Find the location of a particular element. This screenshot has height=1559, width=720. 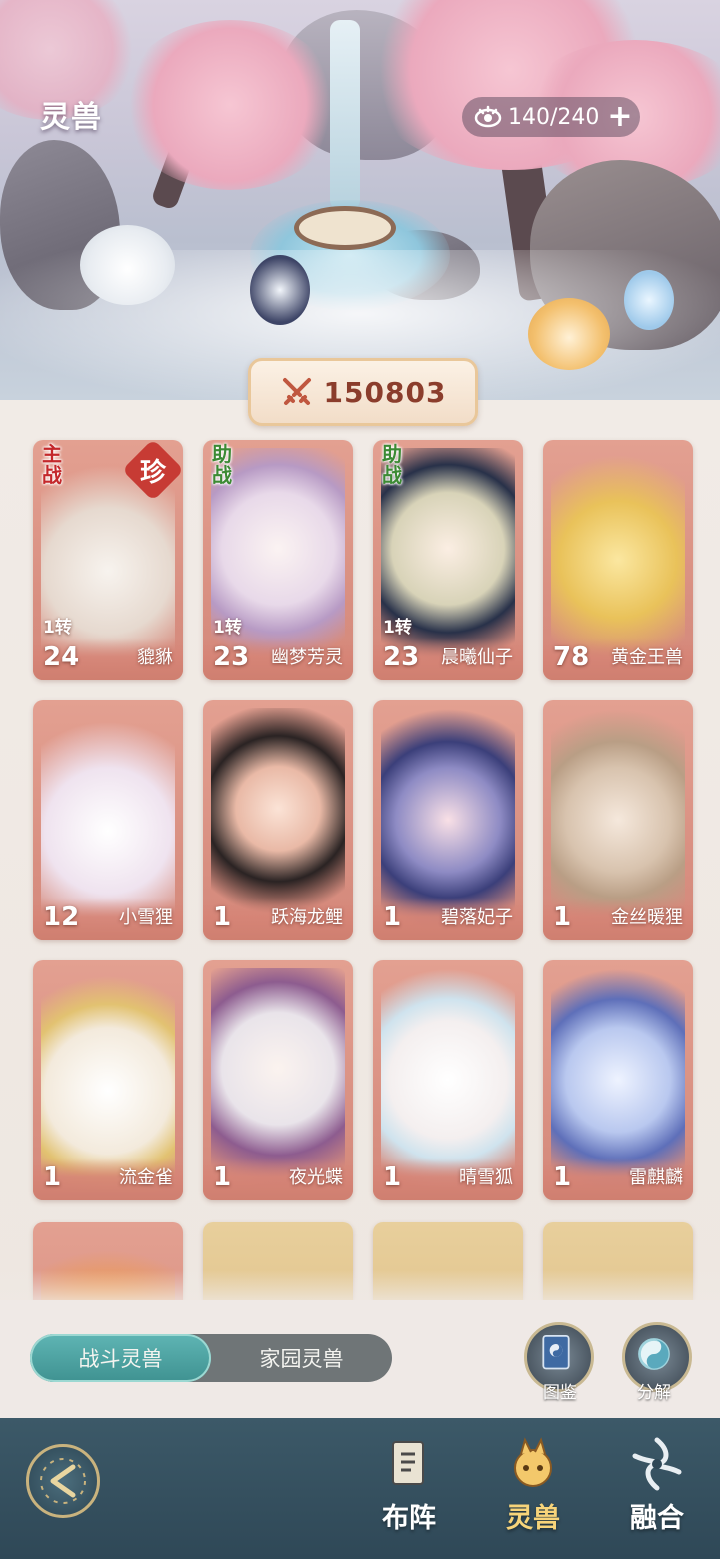

combat-power-value: 150803 is located at coordinates (385, 392).